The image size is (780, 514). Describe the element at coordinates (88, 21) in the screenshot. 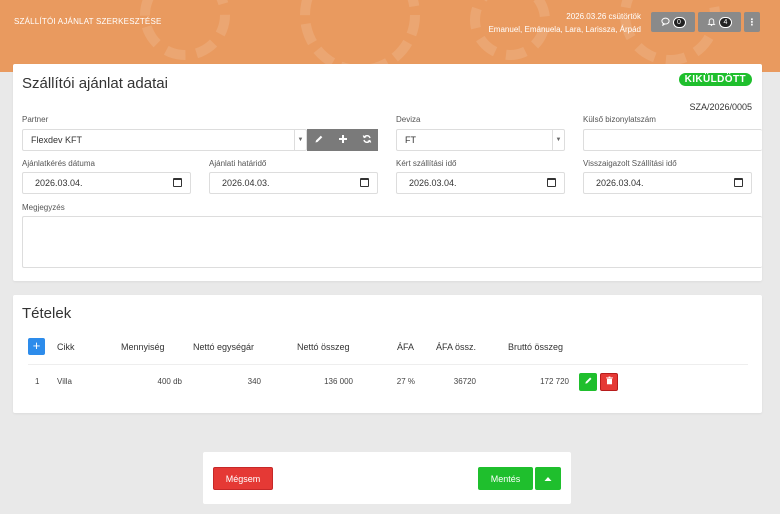

I see `page-title: SZÁLLÍTÓI AJÁNLAT SZERKESZTÉSE` at that location.